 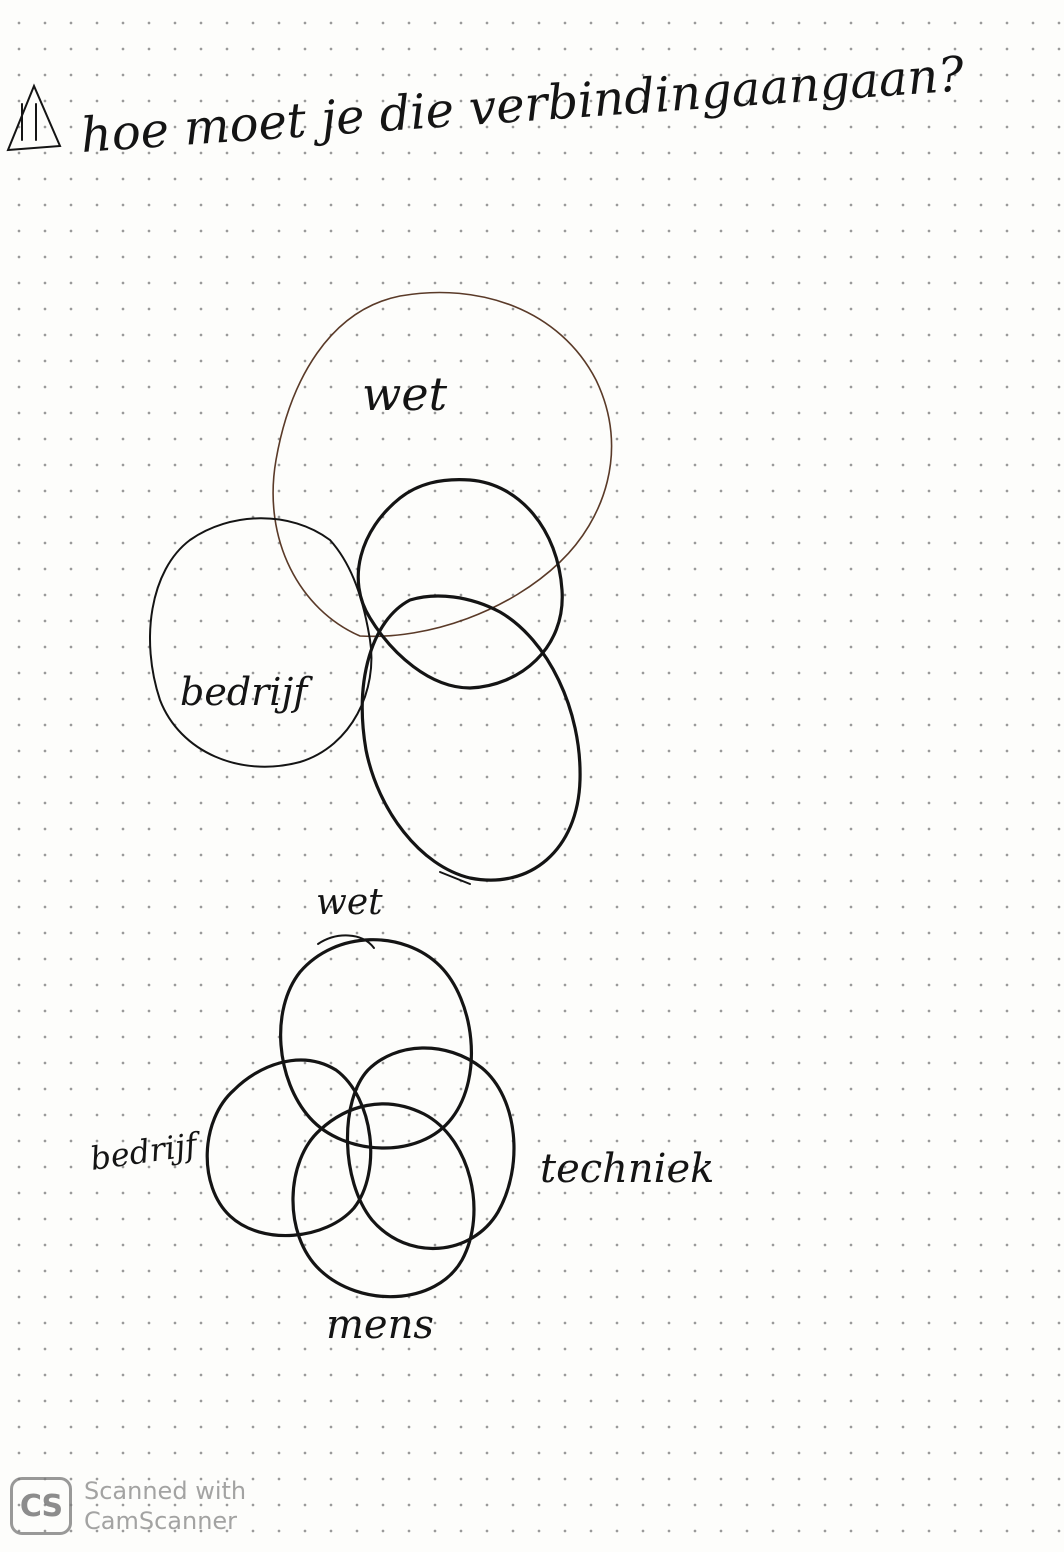 What do you see at coordinates (627, 1169) in the screenshot?
I see `label-techniek-bottom: techniek` at bounding box center [627, 1169].